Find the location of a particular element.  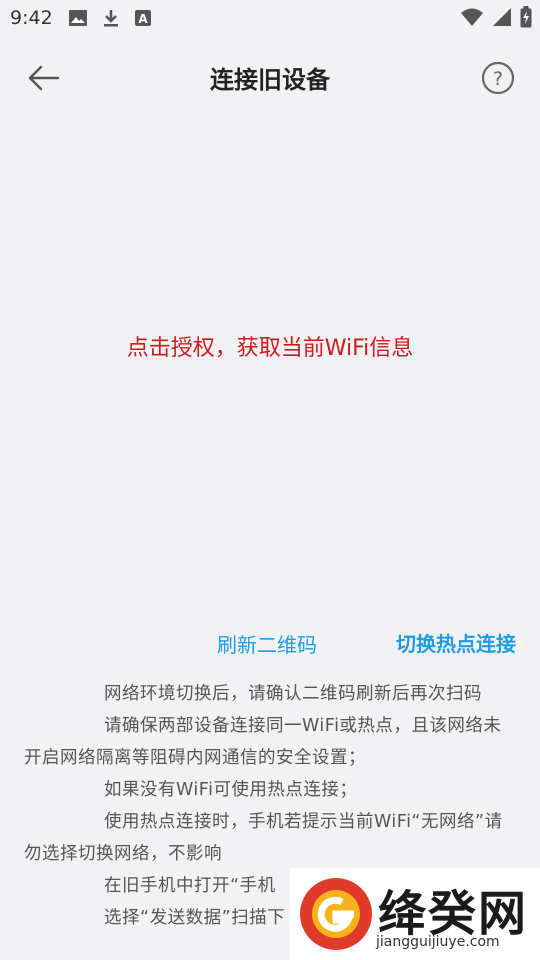

wifi-icon is located at coordinates (472, 17).